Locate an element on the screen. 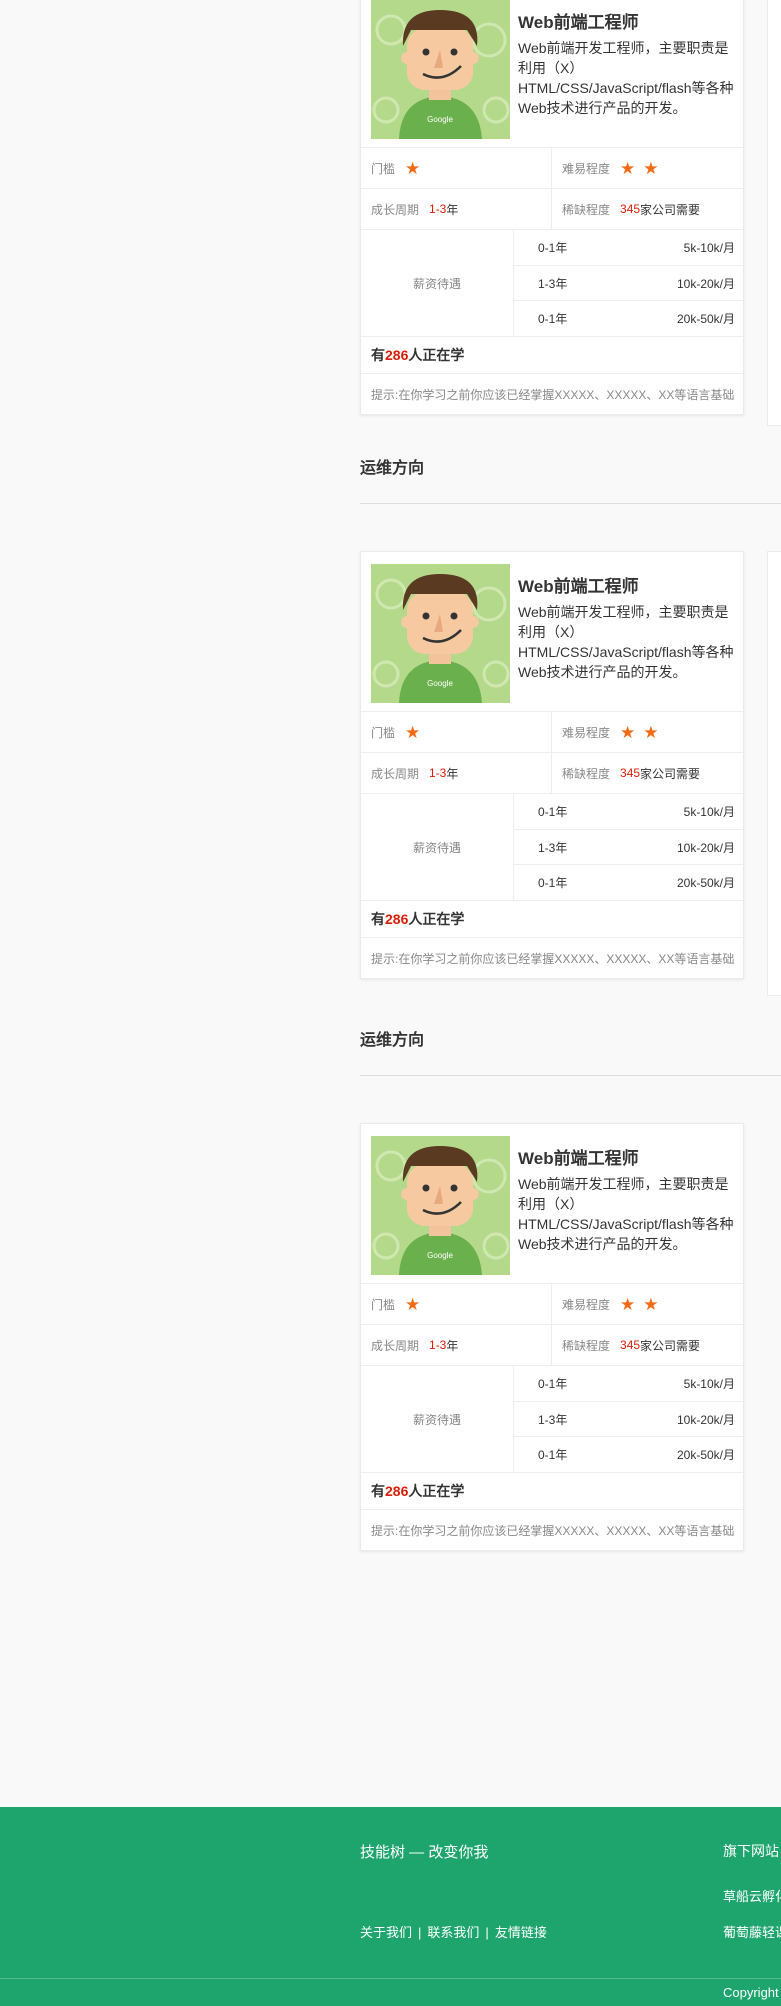 This screenshot has width=781, height=2006. footer-links: 关于我们 | 联系我们 | 友情链接 is located at coordinates (453, 1931).